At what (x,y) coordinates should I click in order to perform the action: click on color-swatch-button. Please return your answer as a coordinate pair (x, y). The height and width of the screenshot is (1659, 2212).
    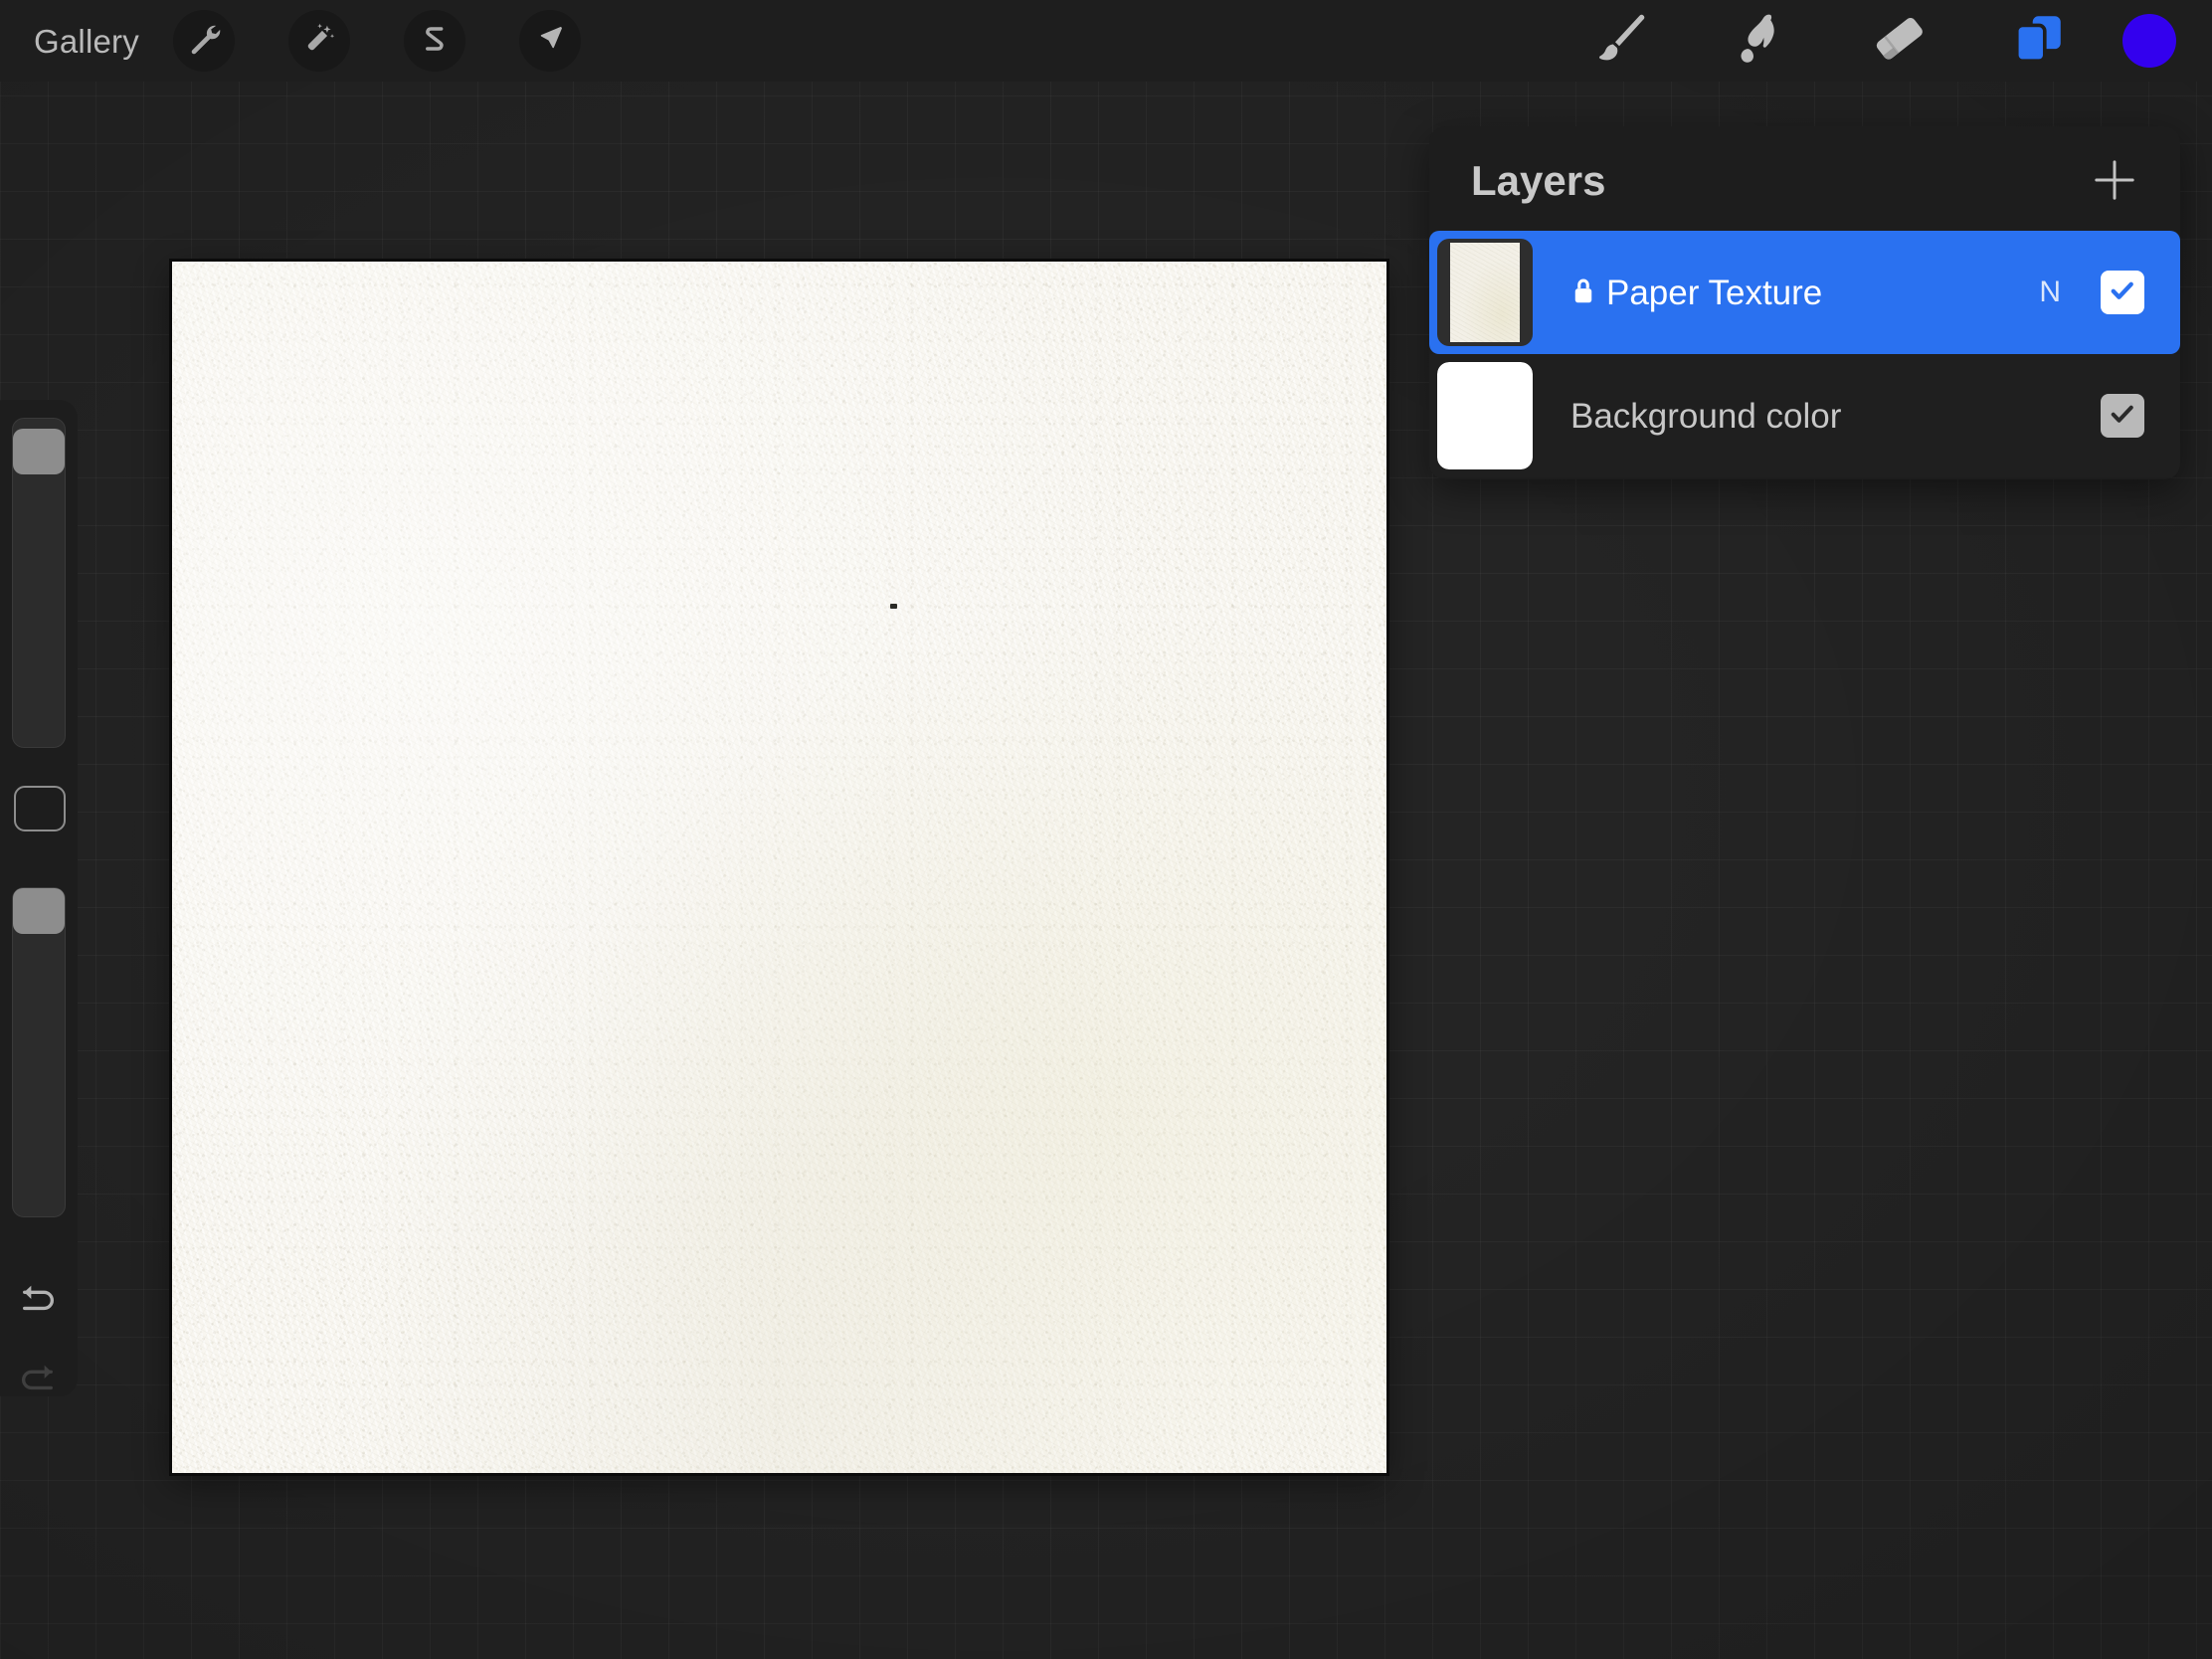
    Looking at the image, I should click on (2149, 41).